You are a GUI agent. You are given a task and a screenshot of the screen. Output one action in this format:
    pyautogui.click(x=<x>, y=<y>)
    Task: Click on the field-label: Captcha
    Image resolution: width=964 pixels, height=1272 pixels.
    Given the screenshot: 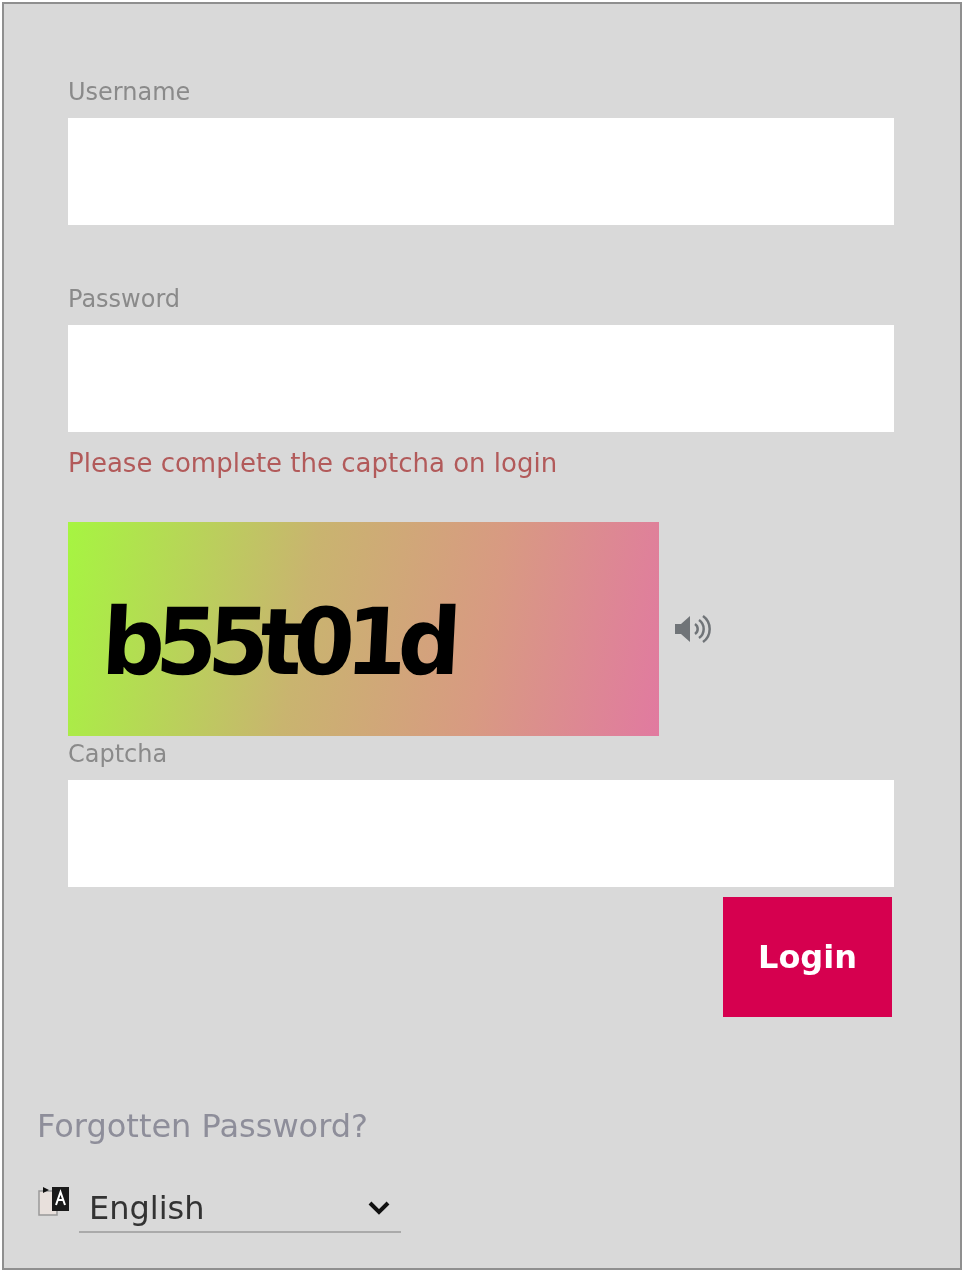 What is the action you would take?
    pyautogui.click(x=118, y=754)
    